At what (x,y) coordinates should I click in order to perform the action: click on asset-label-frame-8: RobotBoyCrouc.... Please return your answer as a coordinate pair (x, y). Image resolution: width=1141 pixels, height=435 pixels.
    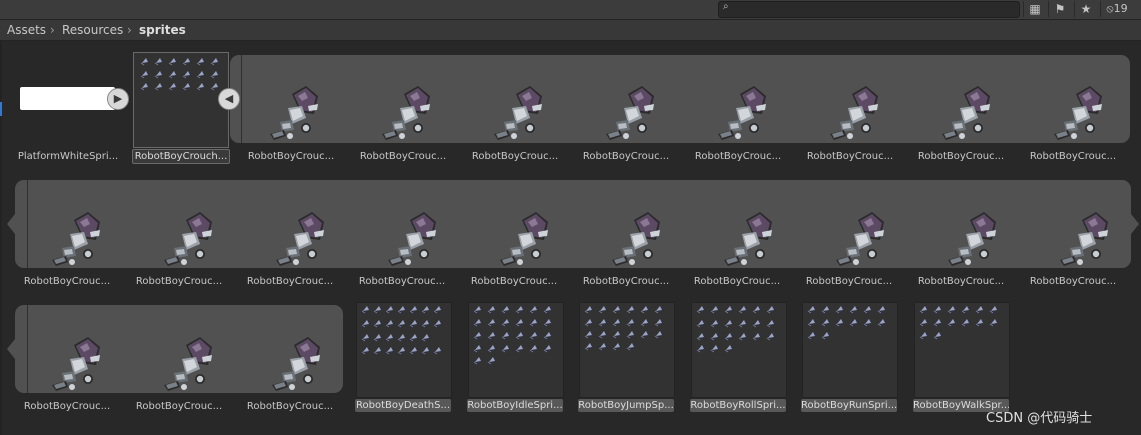
    Looking at the image, I should click on (1073, 156).